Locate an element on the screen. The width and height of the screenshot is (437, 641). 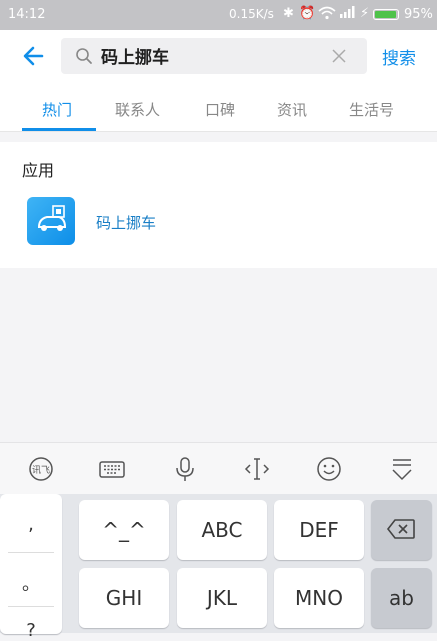
status-time: 14:12 is located at coordinates (27, 14).